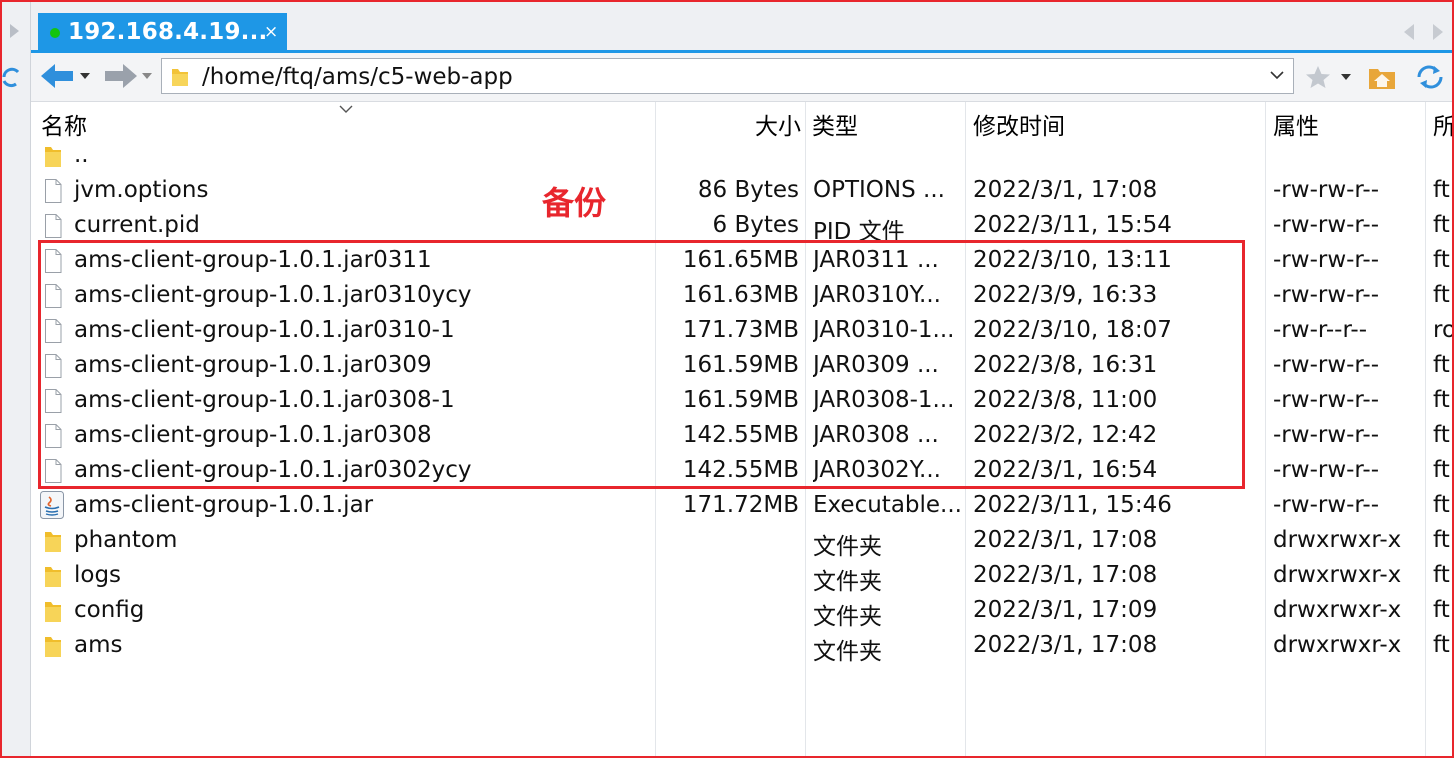 This screenshot has width=1454, height=758. What do you see at coordinates (1277, 75) in the screenshot?
I see `chevron-down-icon` at bounding box center [1277, 75].